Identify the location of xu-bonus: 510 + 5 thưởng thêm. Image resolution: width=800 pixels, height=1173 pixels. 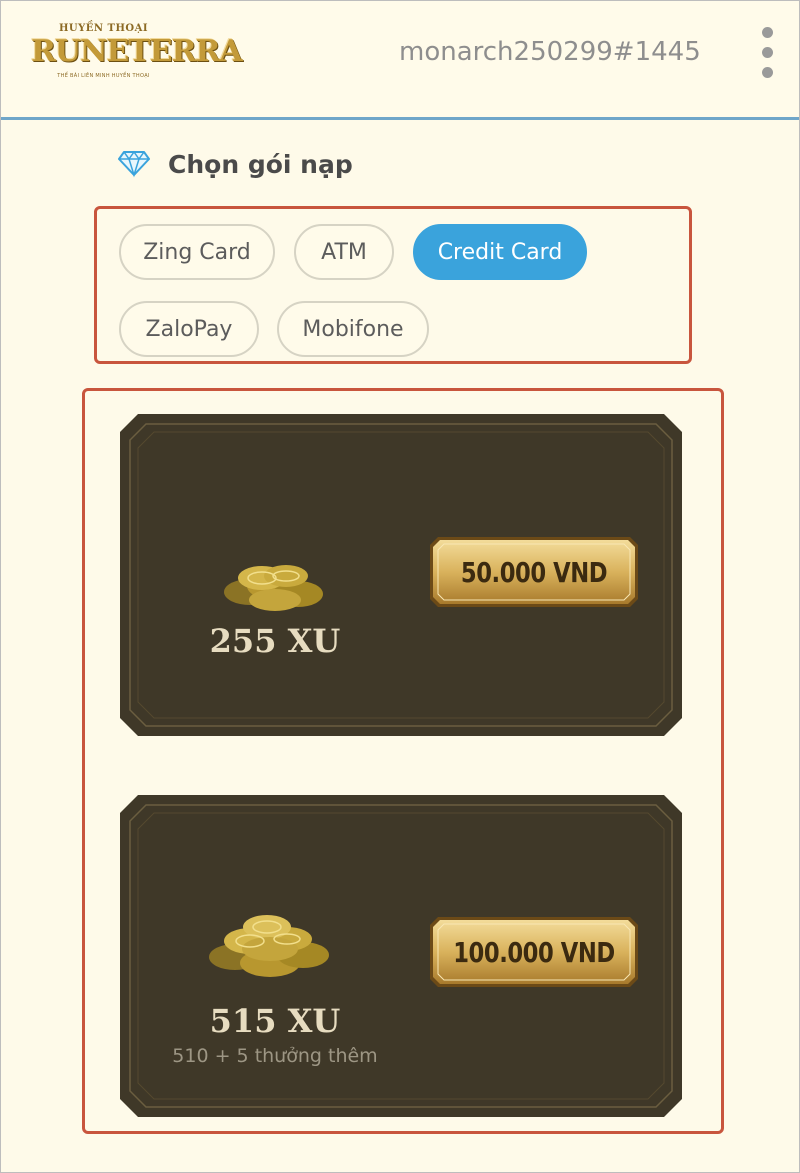
(275, 1056).